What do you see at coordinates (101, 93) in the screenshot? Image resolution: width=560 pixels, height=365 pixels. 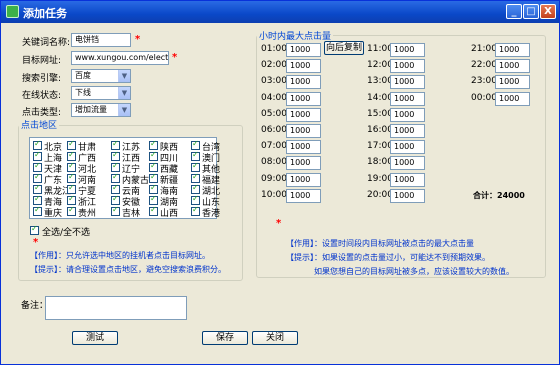 I see `online-status-select: 下线 ▼` at bounding box center [101, 93].